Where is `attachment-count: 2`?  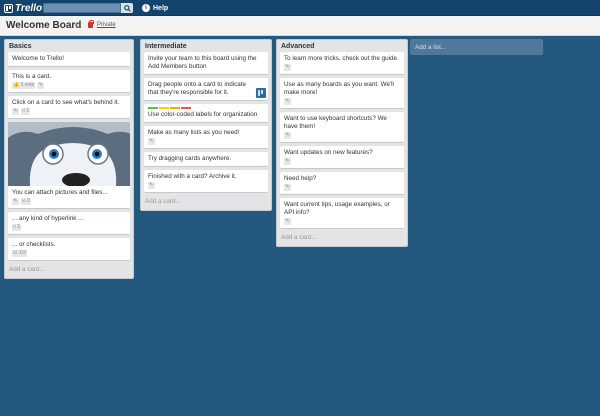 attachment-count: 2 is located at coordinates (28, 201).